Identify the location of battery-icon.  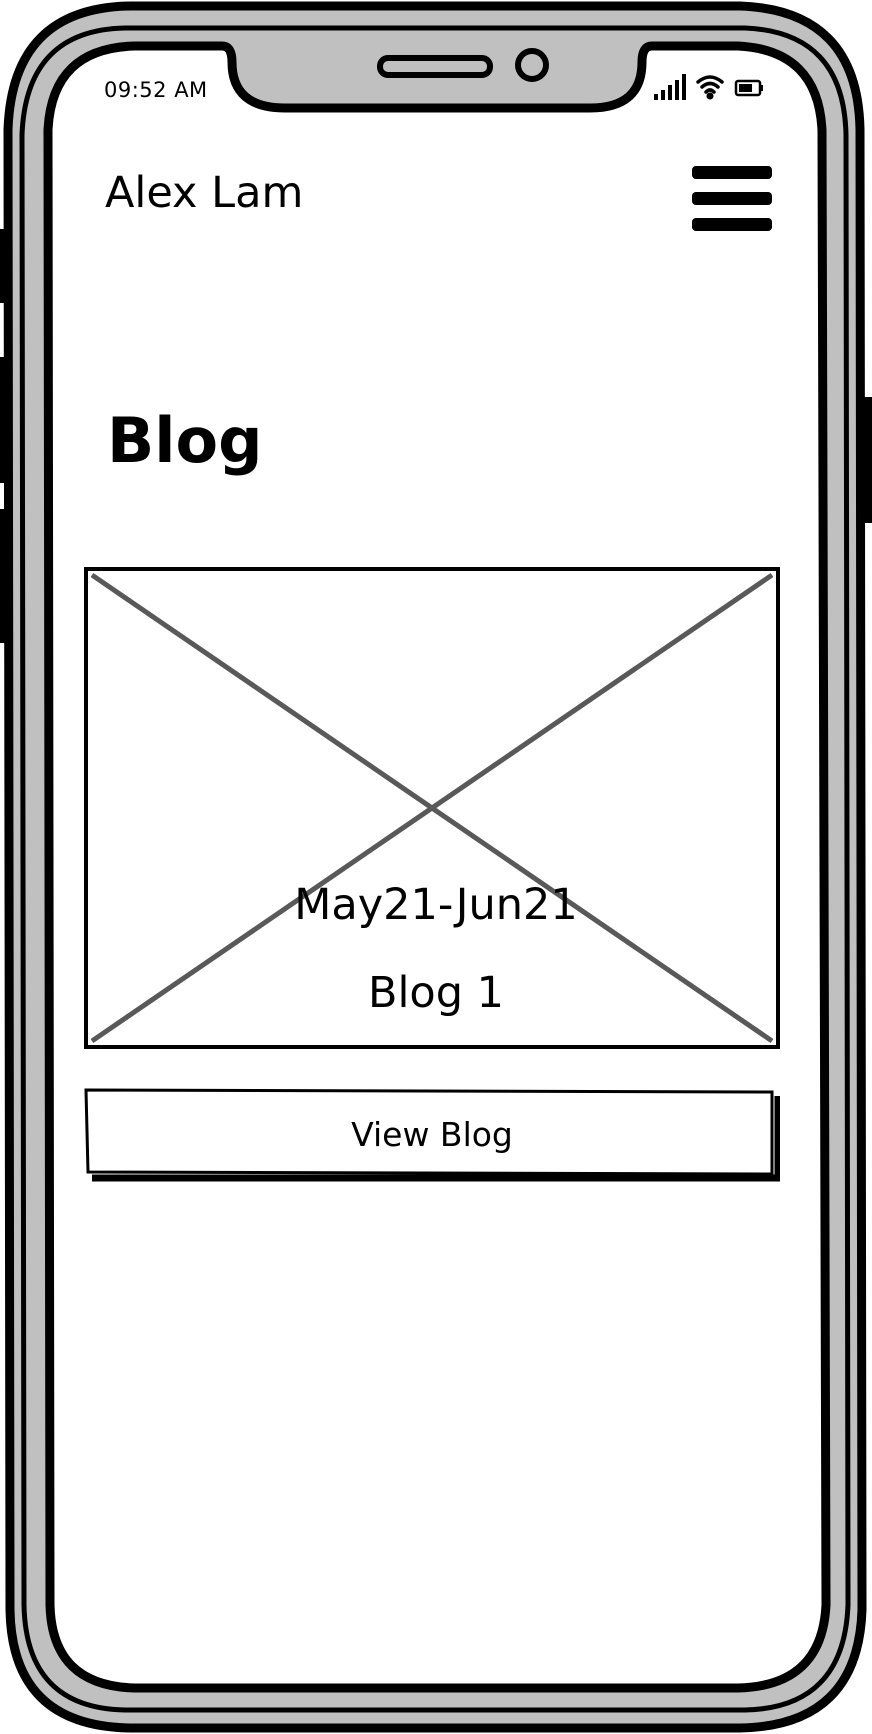
(748, 88).